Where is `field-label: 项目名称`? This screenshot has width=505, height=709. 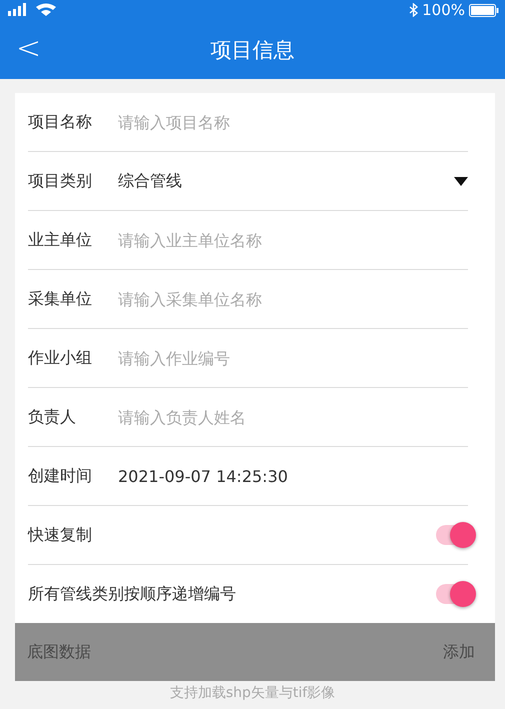 field-label: 项目名称 is located at coordinates (60, 122).